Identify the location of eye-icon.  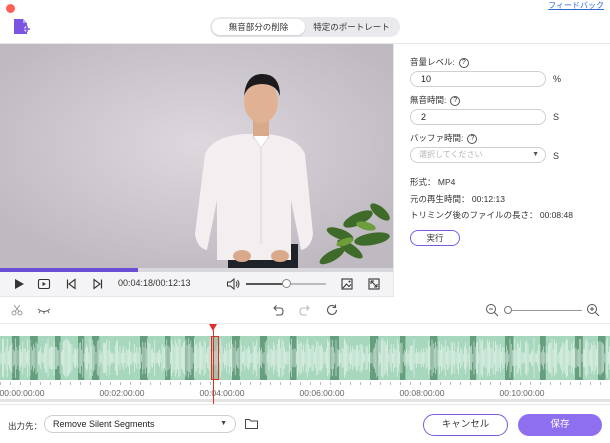
(44, 310).